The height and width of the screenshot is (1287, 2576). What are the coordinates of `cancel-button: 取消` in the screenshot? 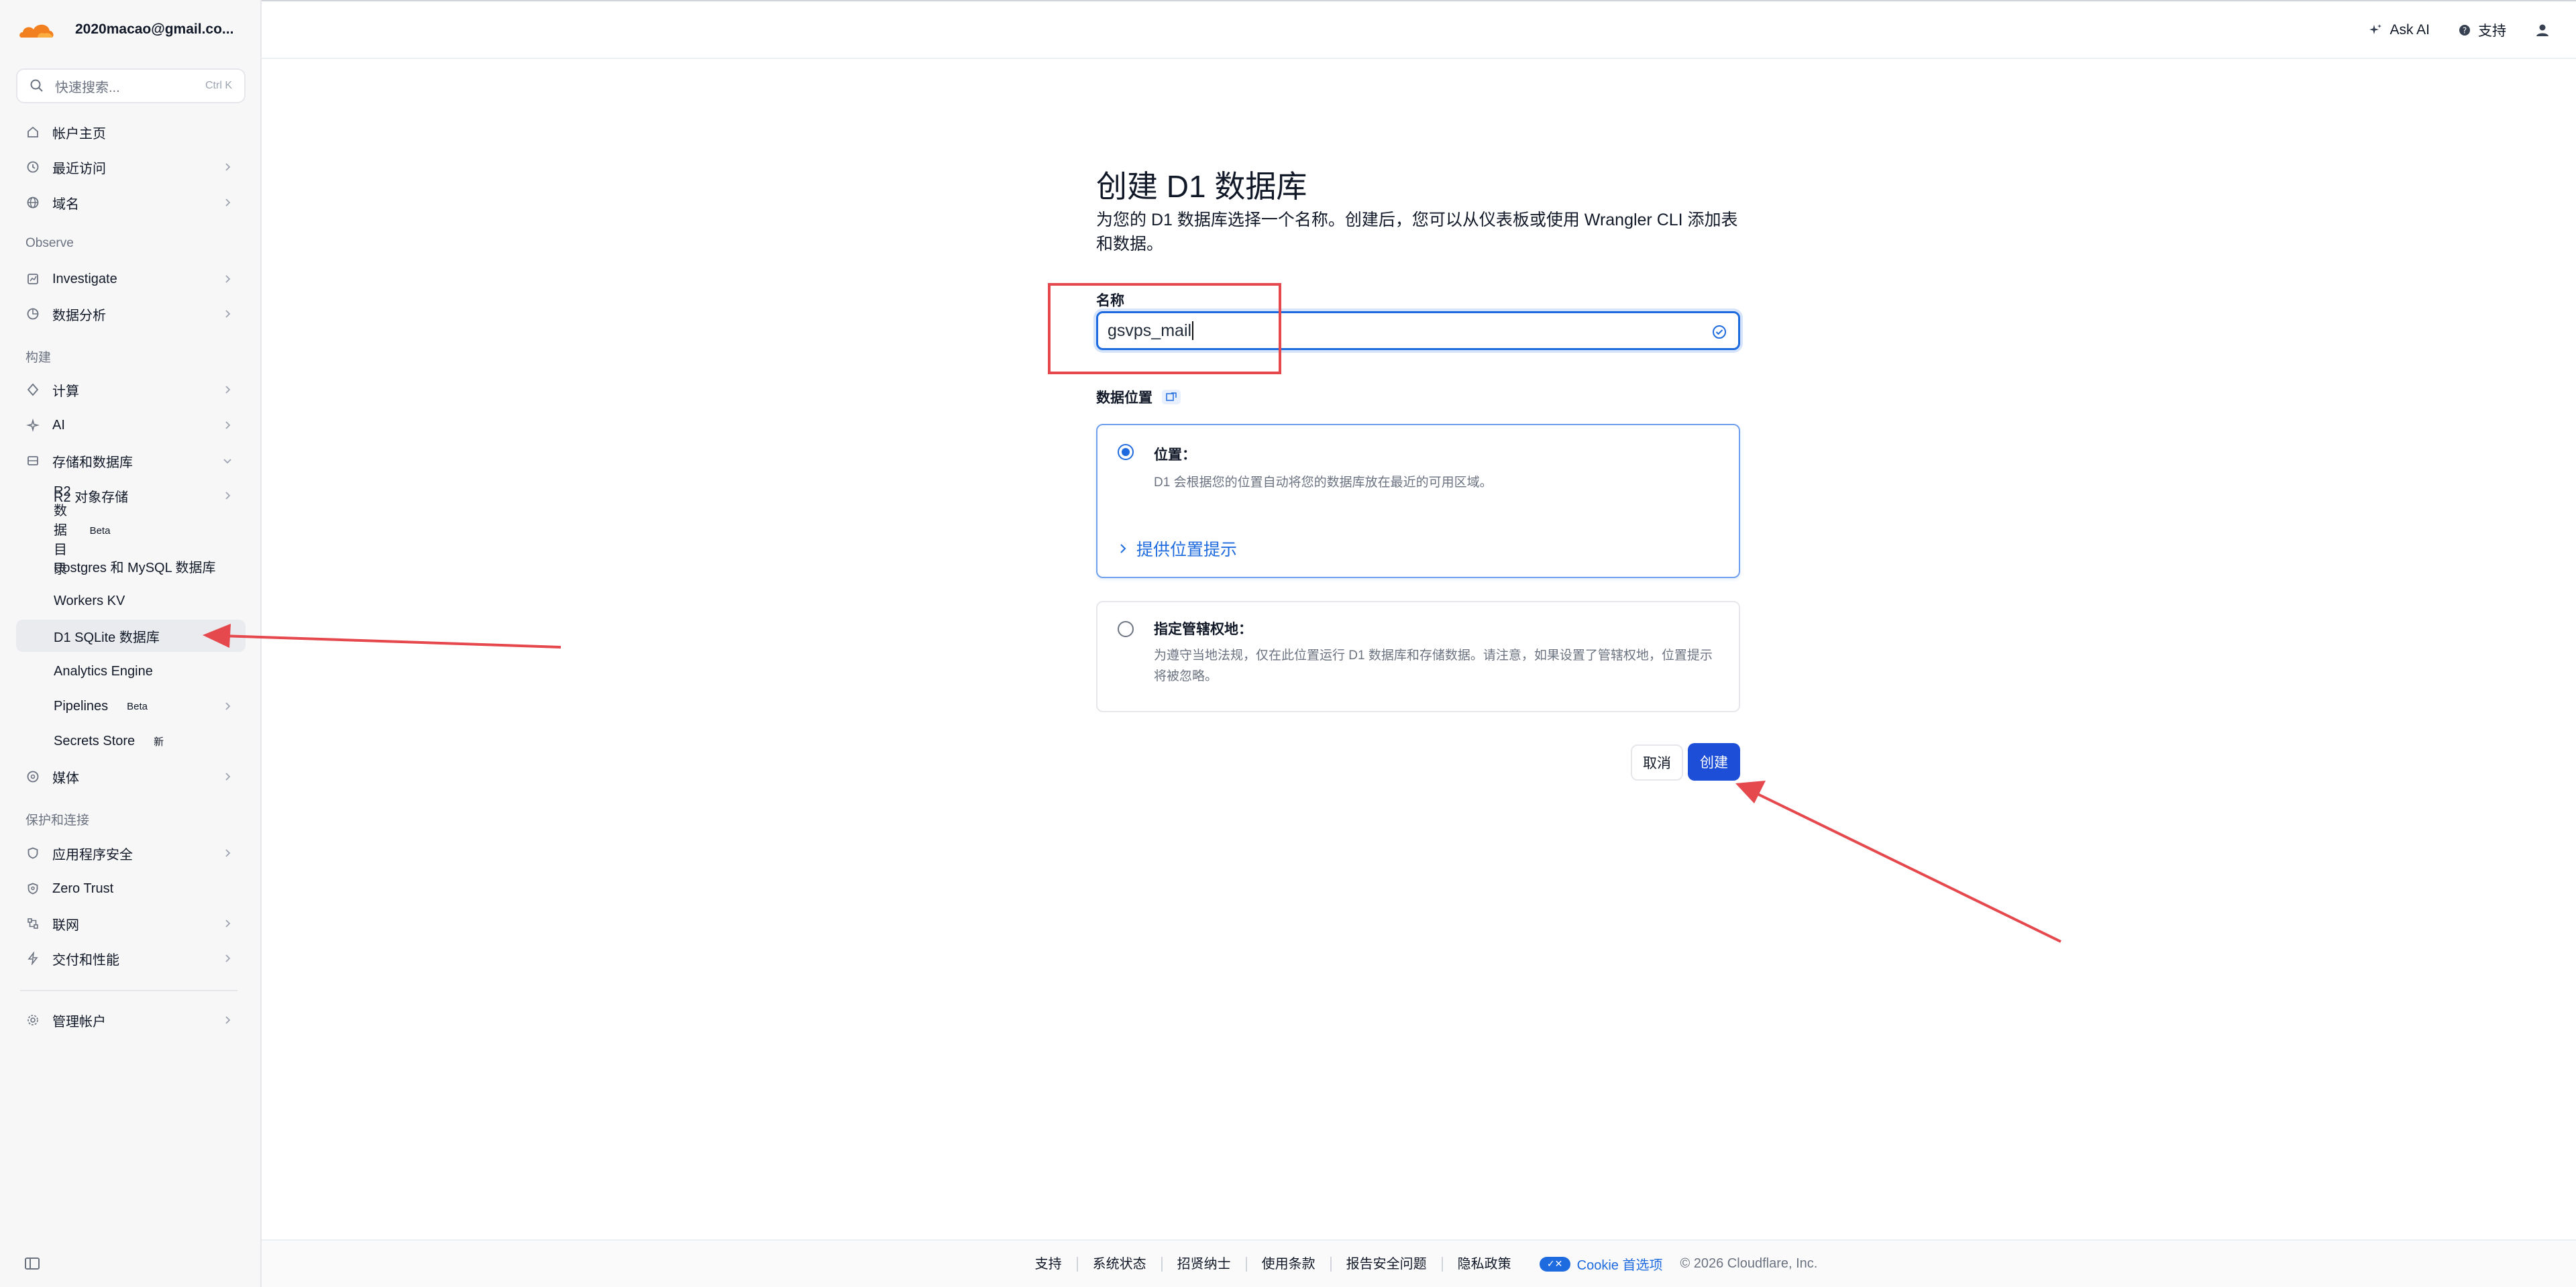 It's located at (1657, 762).